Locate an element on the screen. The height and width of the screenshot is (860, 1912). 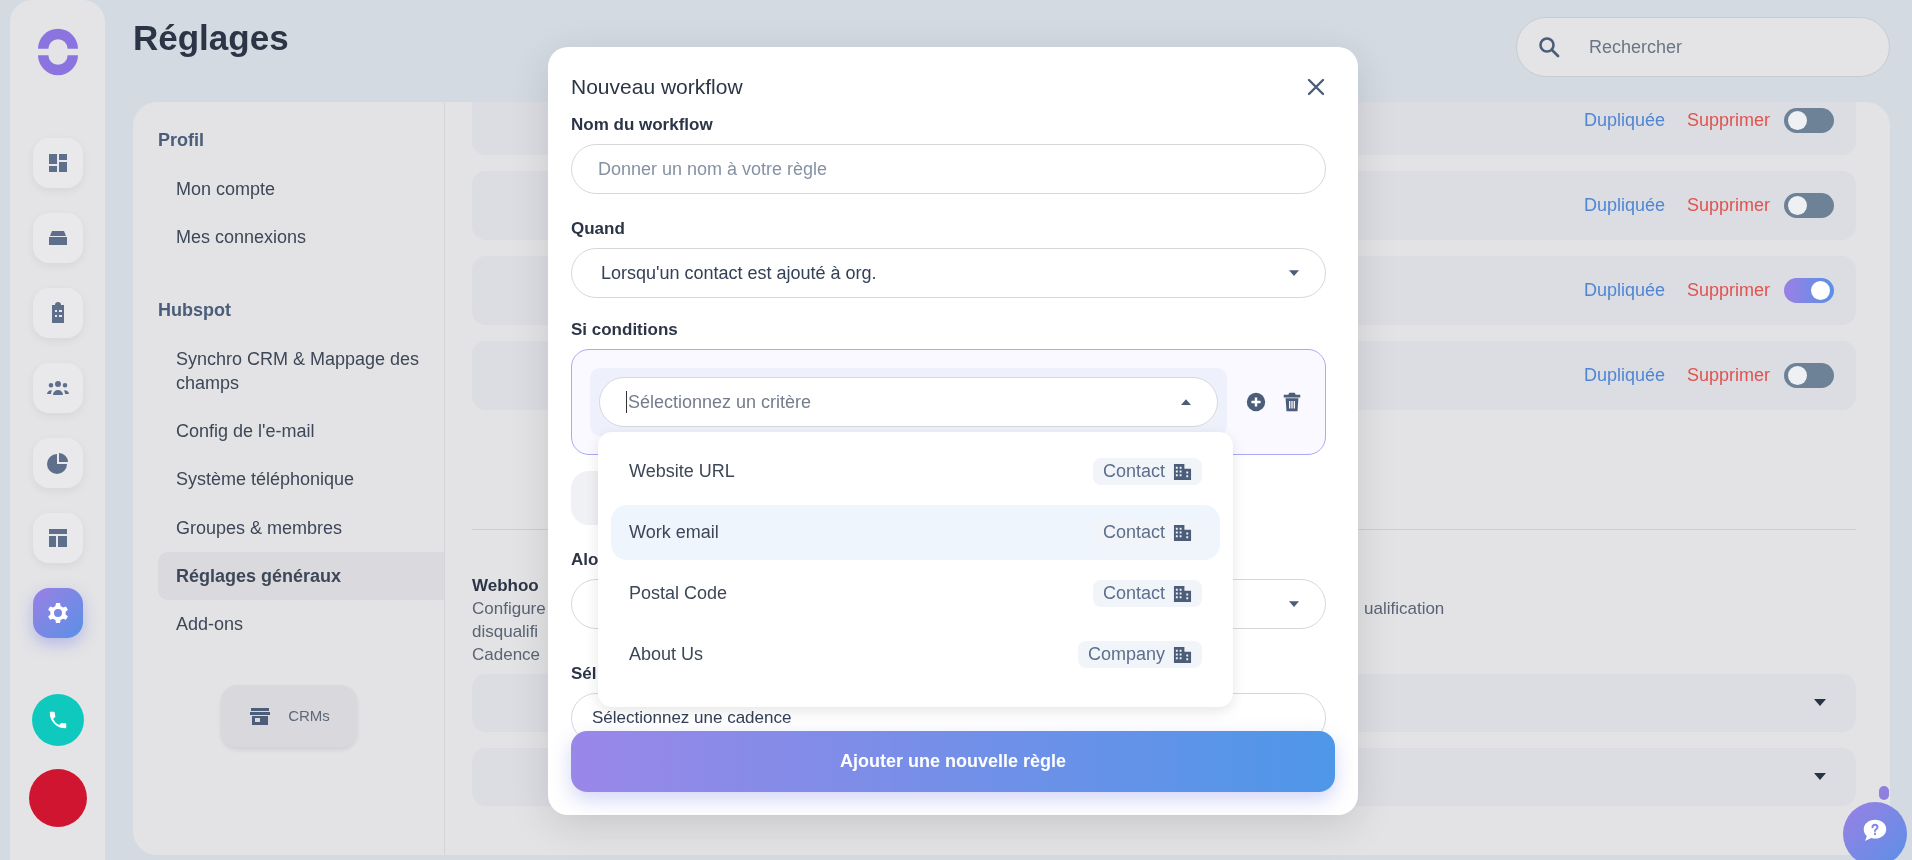
menu-section-title: Profil is located at coordinates (181, 140).